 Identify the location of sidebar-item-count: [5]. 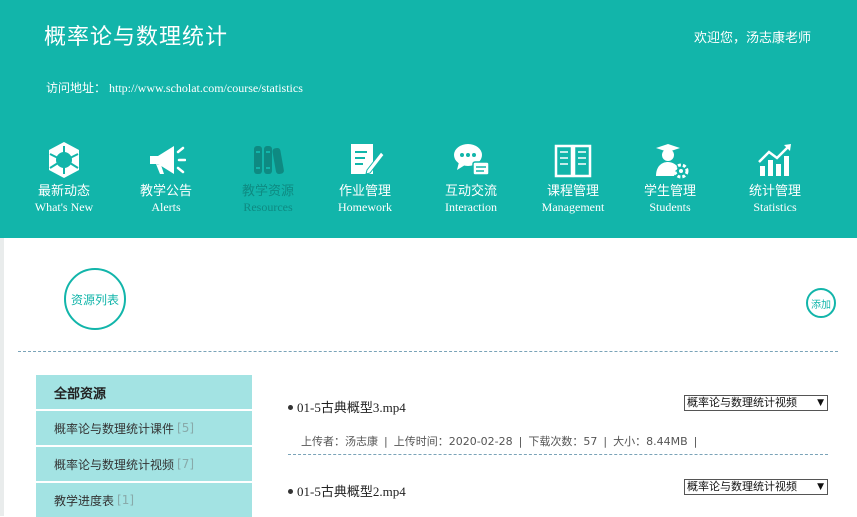
(186, 428).